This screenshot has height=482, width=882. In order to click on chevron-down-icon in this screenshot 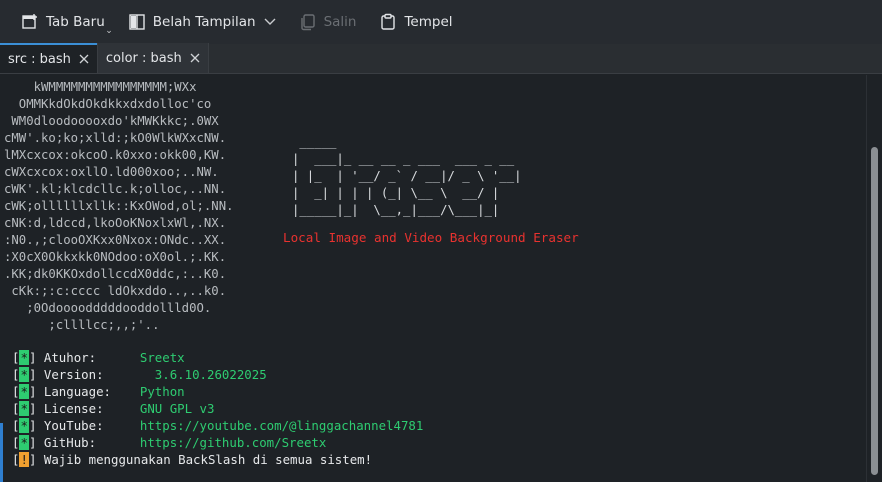, I will do `click(270, 22)`.